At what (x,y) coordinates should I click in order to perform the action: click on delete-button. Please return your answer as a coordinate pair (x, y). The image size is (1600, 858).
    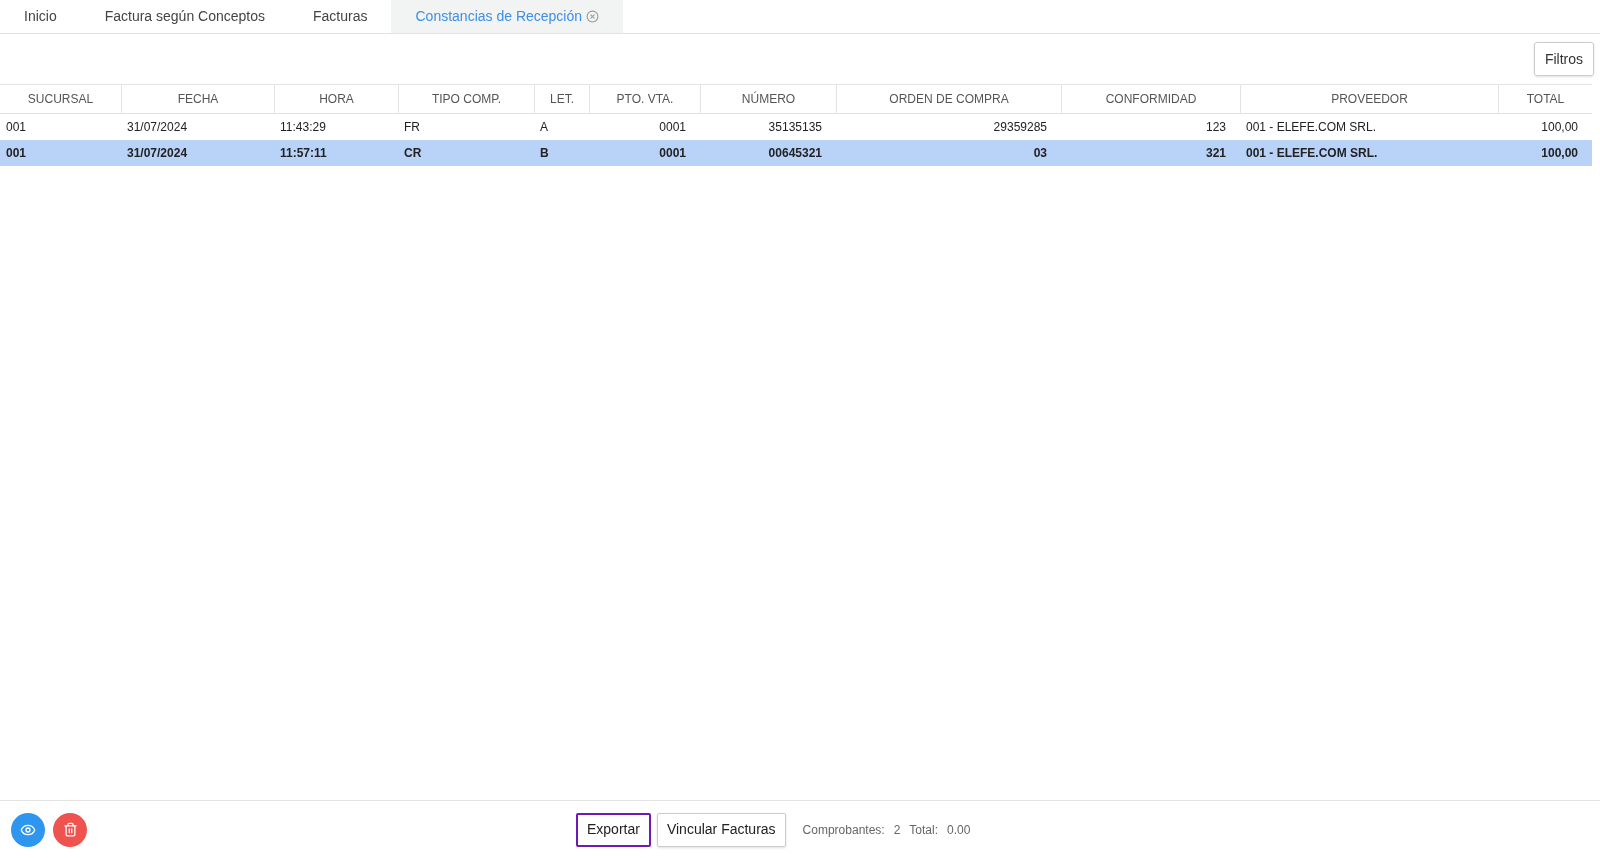
    Looking at the image, I should click on (70, 829).